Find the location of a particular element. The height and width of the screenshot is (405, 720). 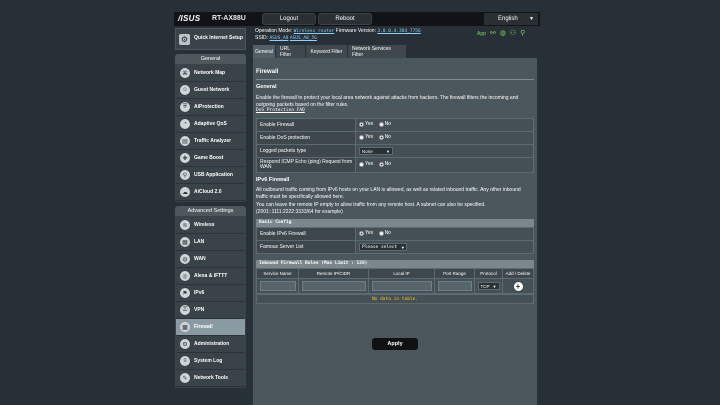

sidebar-item-aicloud-2-0: ☁ AiCloud 2.0 is located at coordinates (210, 192).